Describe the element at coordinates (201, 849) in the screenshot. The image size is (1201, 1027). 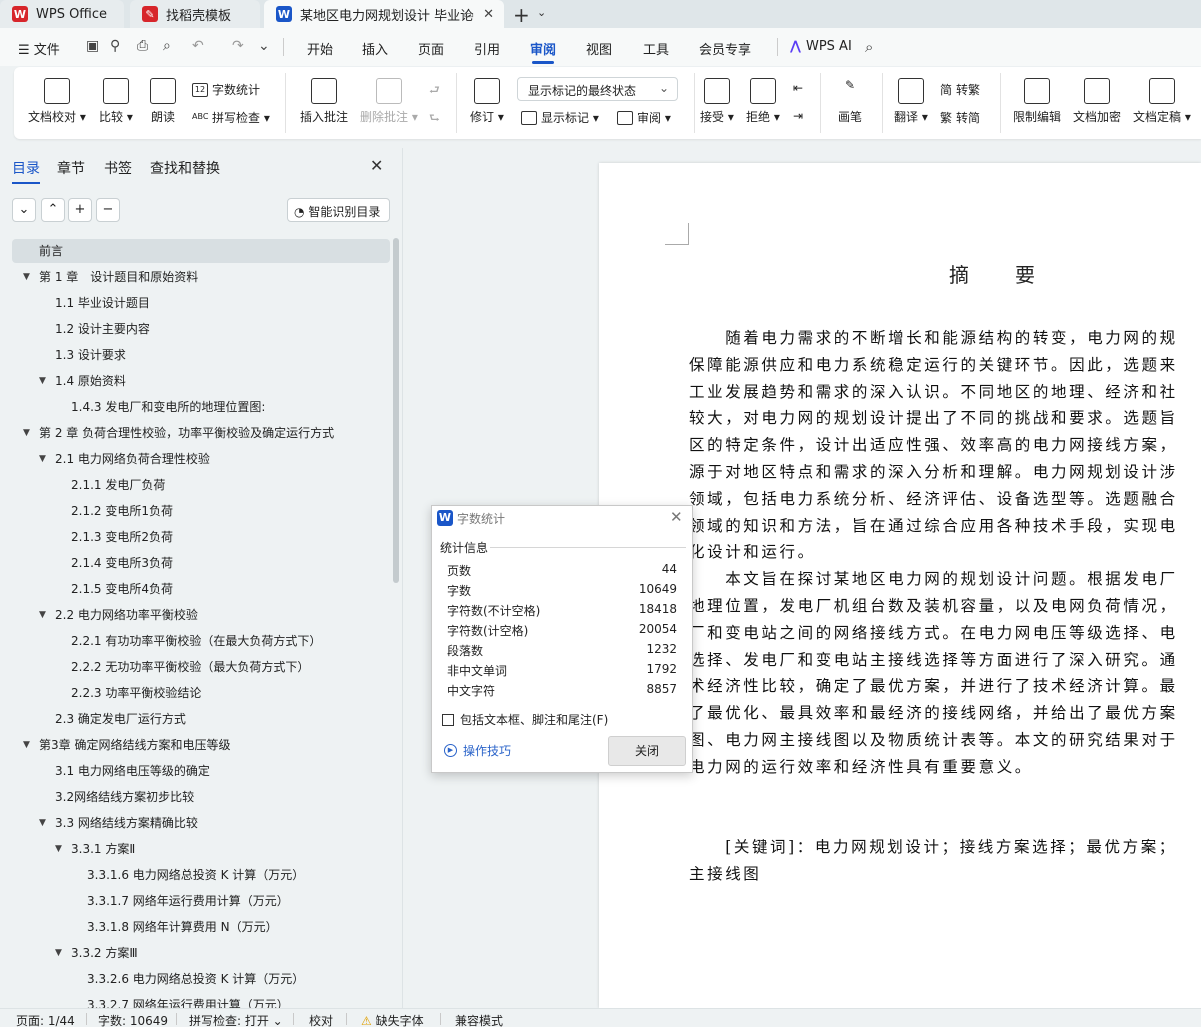
I see `toc-item: ▼ 3.3.1 方案Ⅱ` at that location.